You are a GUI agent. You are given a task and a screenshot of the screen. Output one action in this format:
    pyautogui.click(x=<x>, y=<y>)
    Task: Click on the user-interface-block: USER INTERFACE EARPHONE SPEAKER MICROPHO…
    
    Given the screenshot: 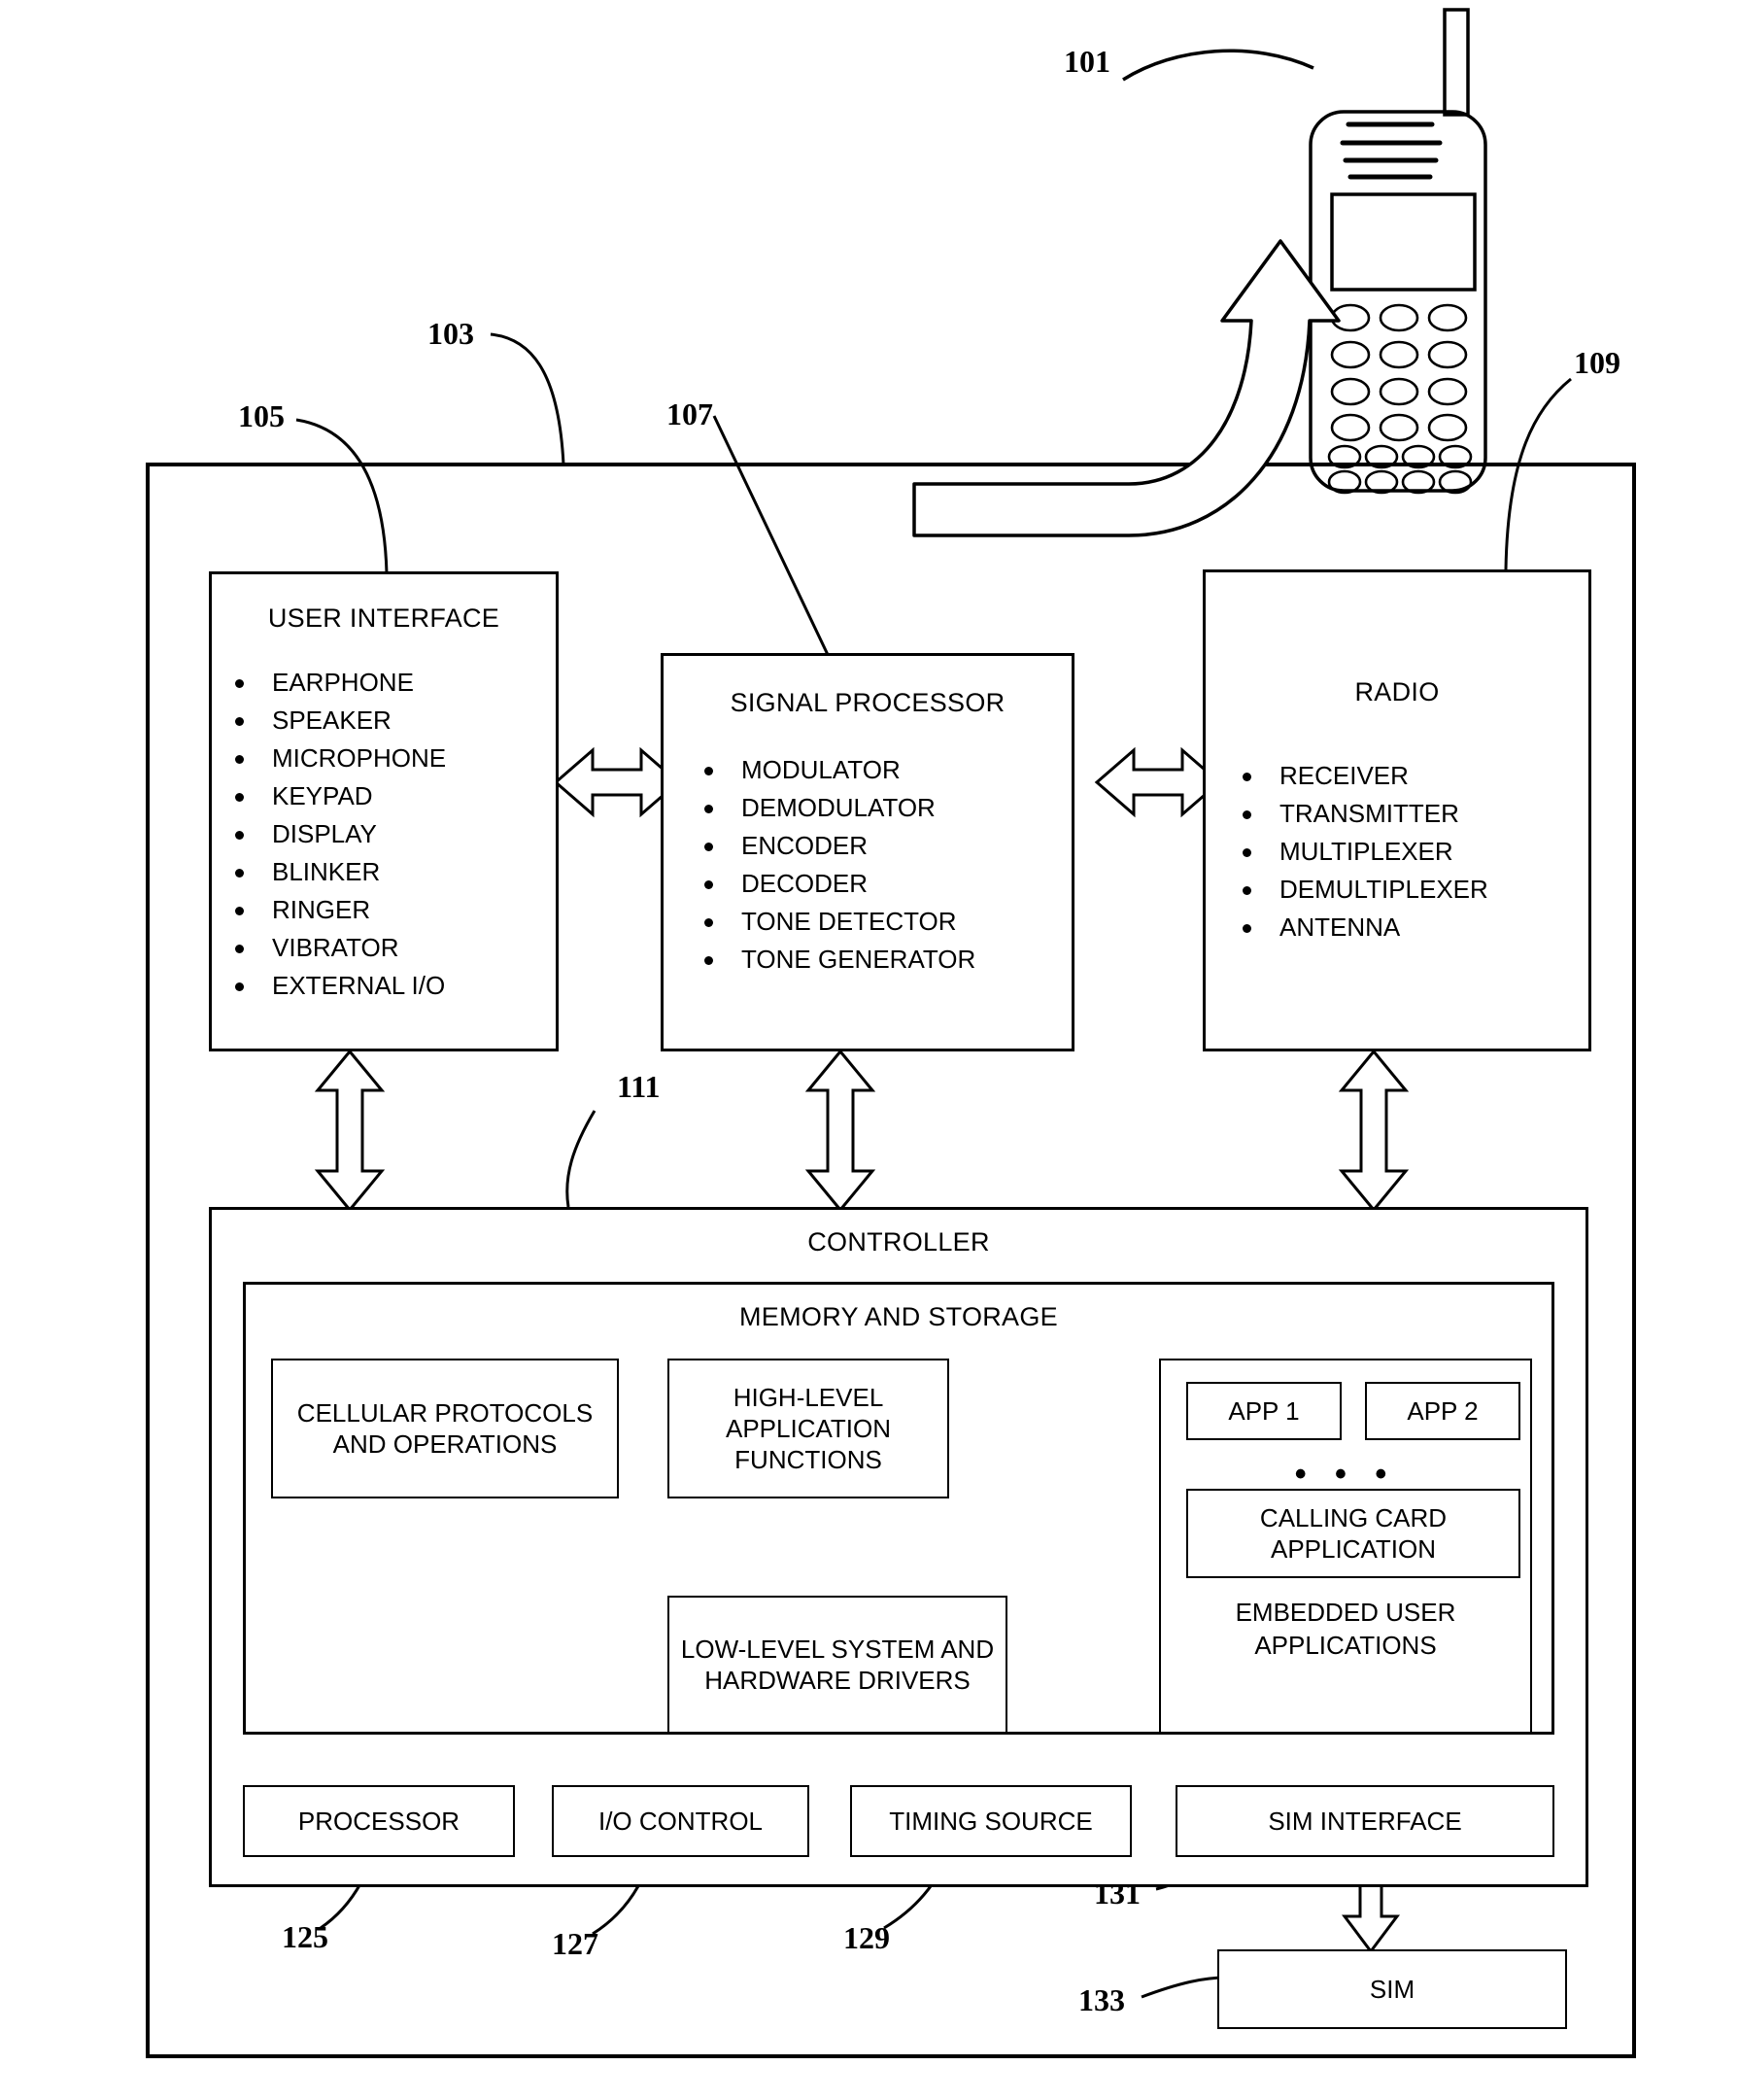 What is the action you would take?
    pyautogui.click(x=384, y=811)
    